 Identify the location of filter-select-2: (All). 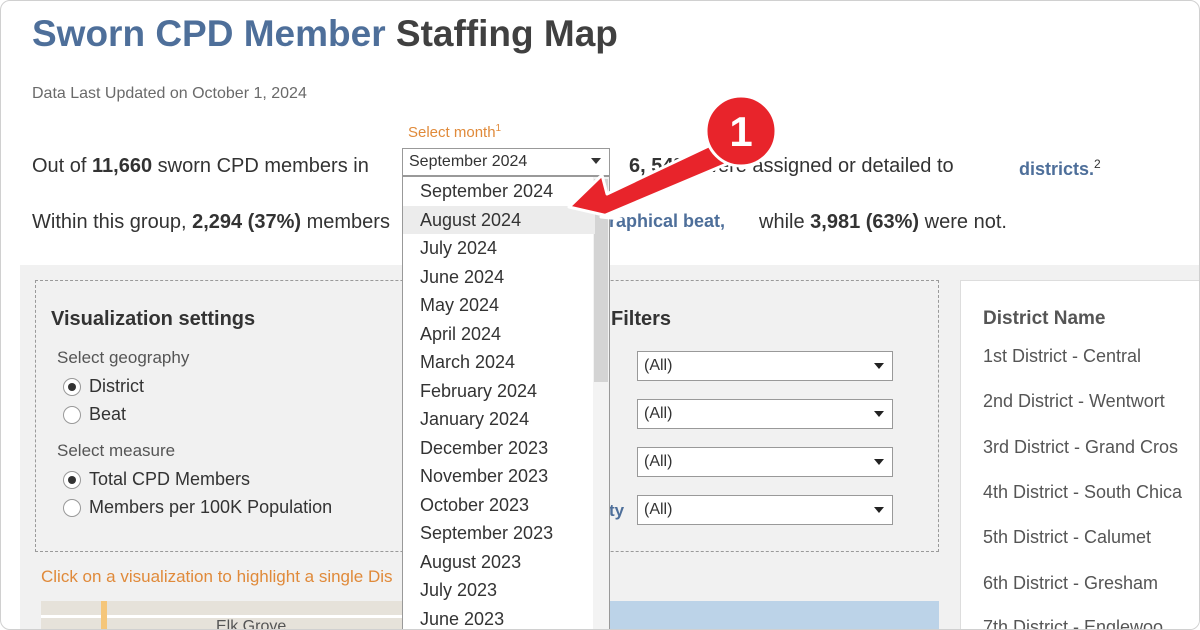
(765, 414).